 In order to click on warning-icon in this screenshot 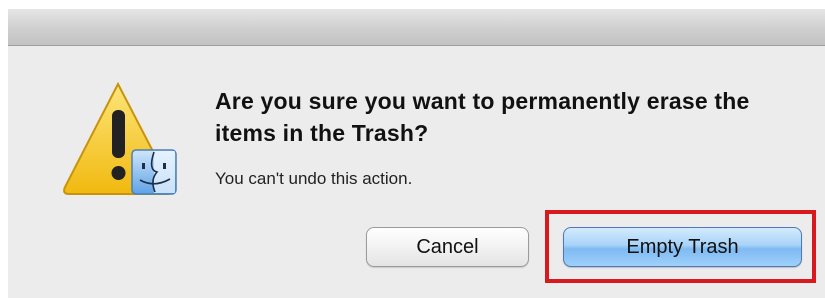, I will do `click(120, 138)`.